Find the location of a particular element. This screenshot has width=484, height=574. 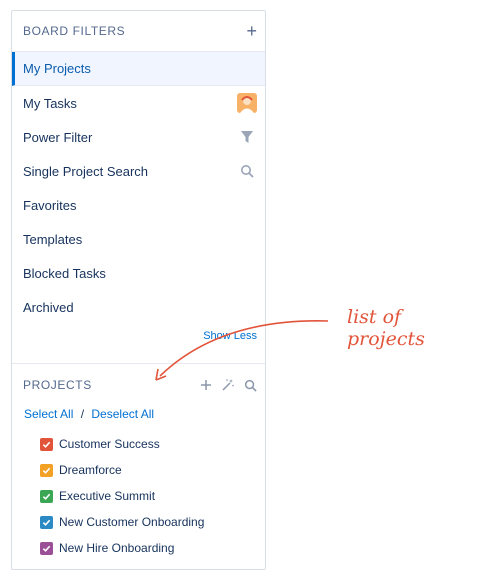

annotation-arrow-icon is located at coordinates (242, 350).